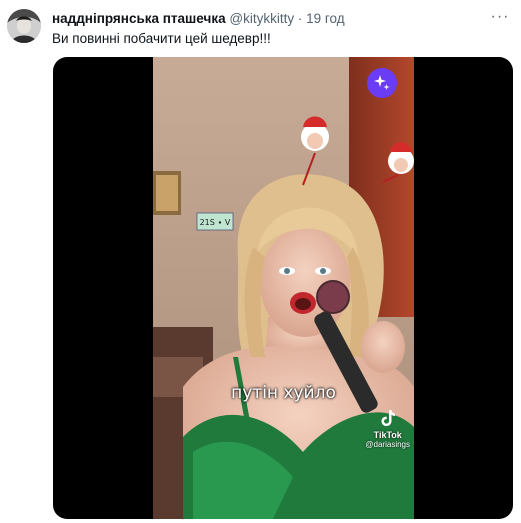  I want to click on avatar-image, so click(24, 26).